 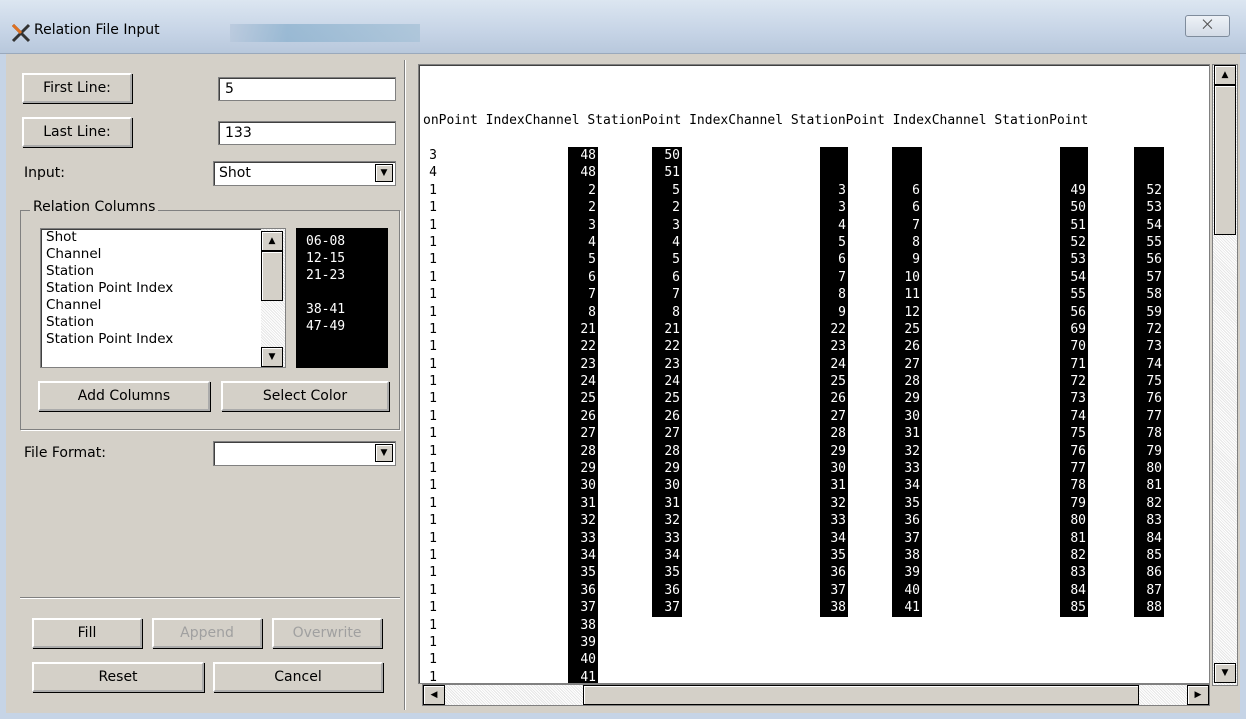 What do you see at coordinates (298, 677) in the screenshot?
I see `cancel-button: Cancel` at bounding box center [298, 677].